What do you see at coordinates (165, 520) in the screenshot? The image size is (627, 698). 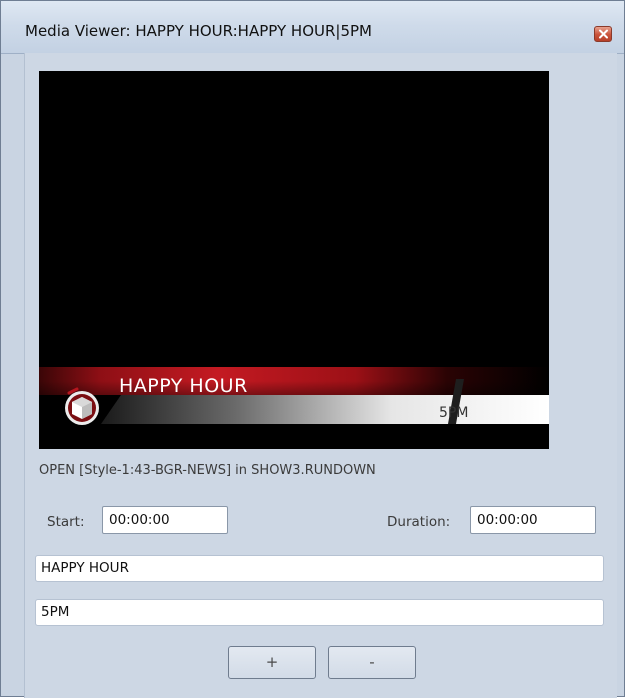 I see `start-time-input: 00:00:00` at bounding box center [165, 520].